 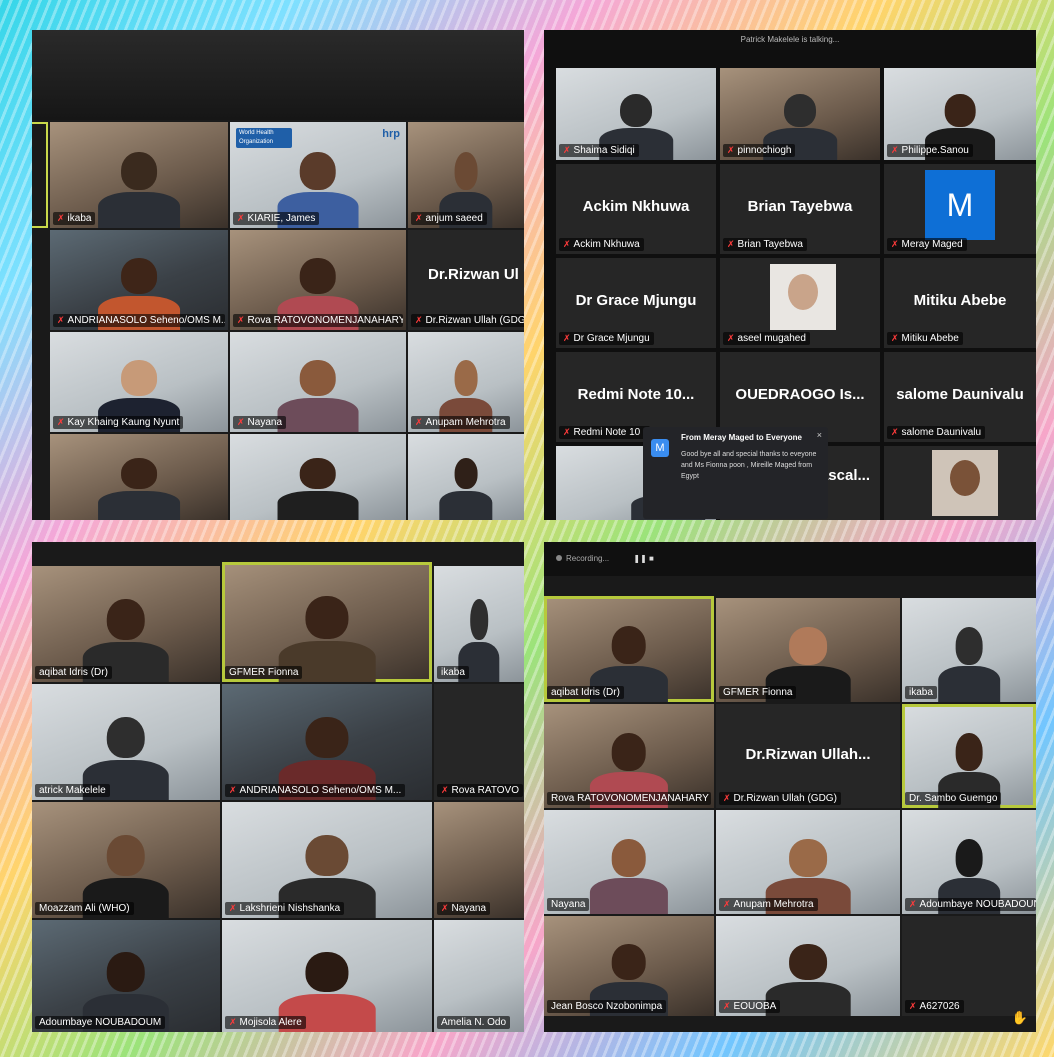 What do you see at coordinates (800, 209) in the screenshot?
I see `video-tile: Brian Tayebwa ✗ Brian Tayebwa` at bounding box center [800, 209].